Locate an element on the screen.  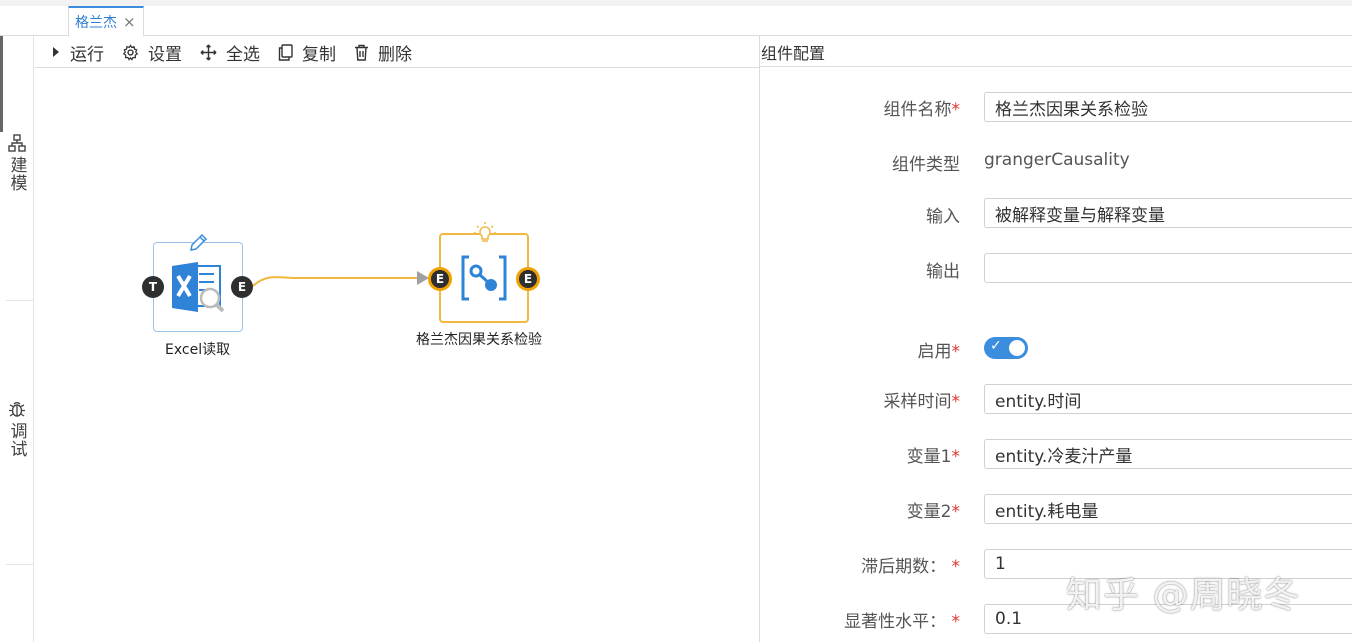
run-button: 运行 is located at coordinates (77, 52).